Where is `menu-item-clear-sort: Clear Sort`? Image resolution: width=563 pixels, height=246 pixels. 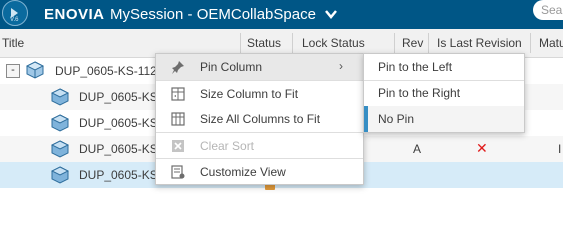
menu-item-clear-sort: Clear Sort is located at coordinates (259, 146).